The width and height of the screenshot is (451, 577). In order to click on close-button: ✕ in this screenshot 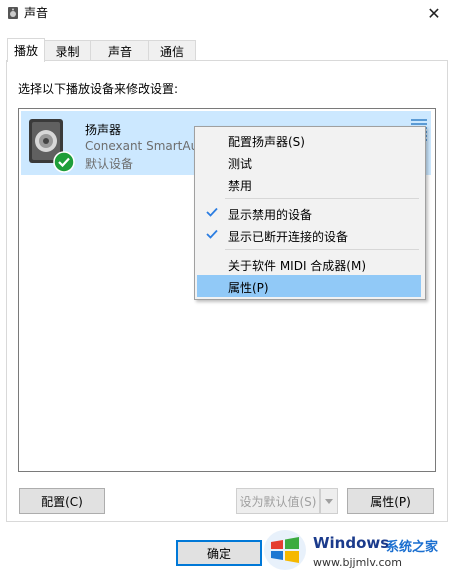, I will do `click(434, 13)`.